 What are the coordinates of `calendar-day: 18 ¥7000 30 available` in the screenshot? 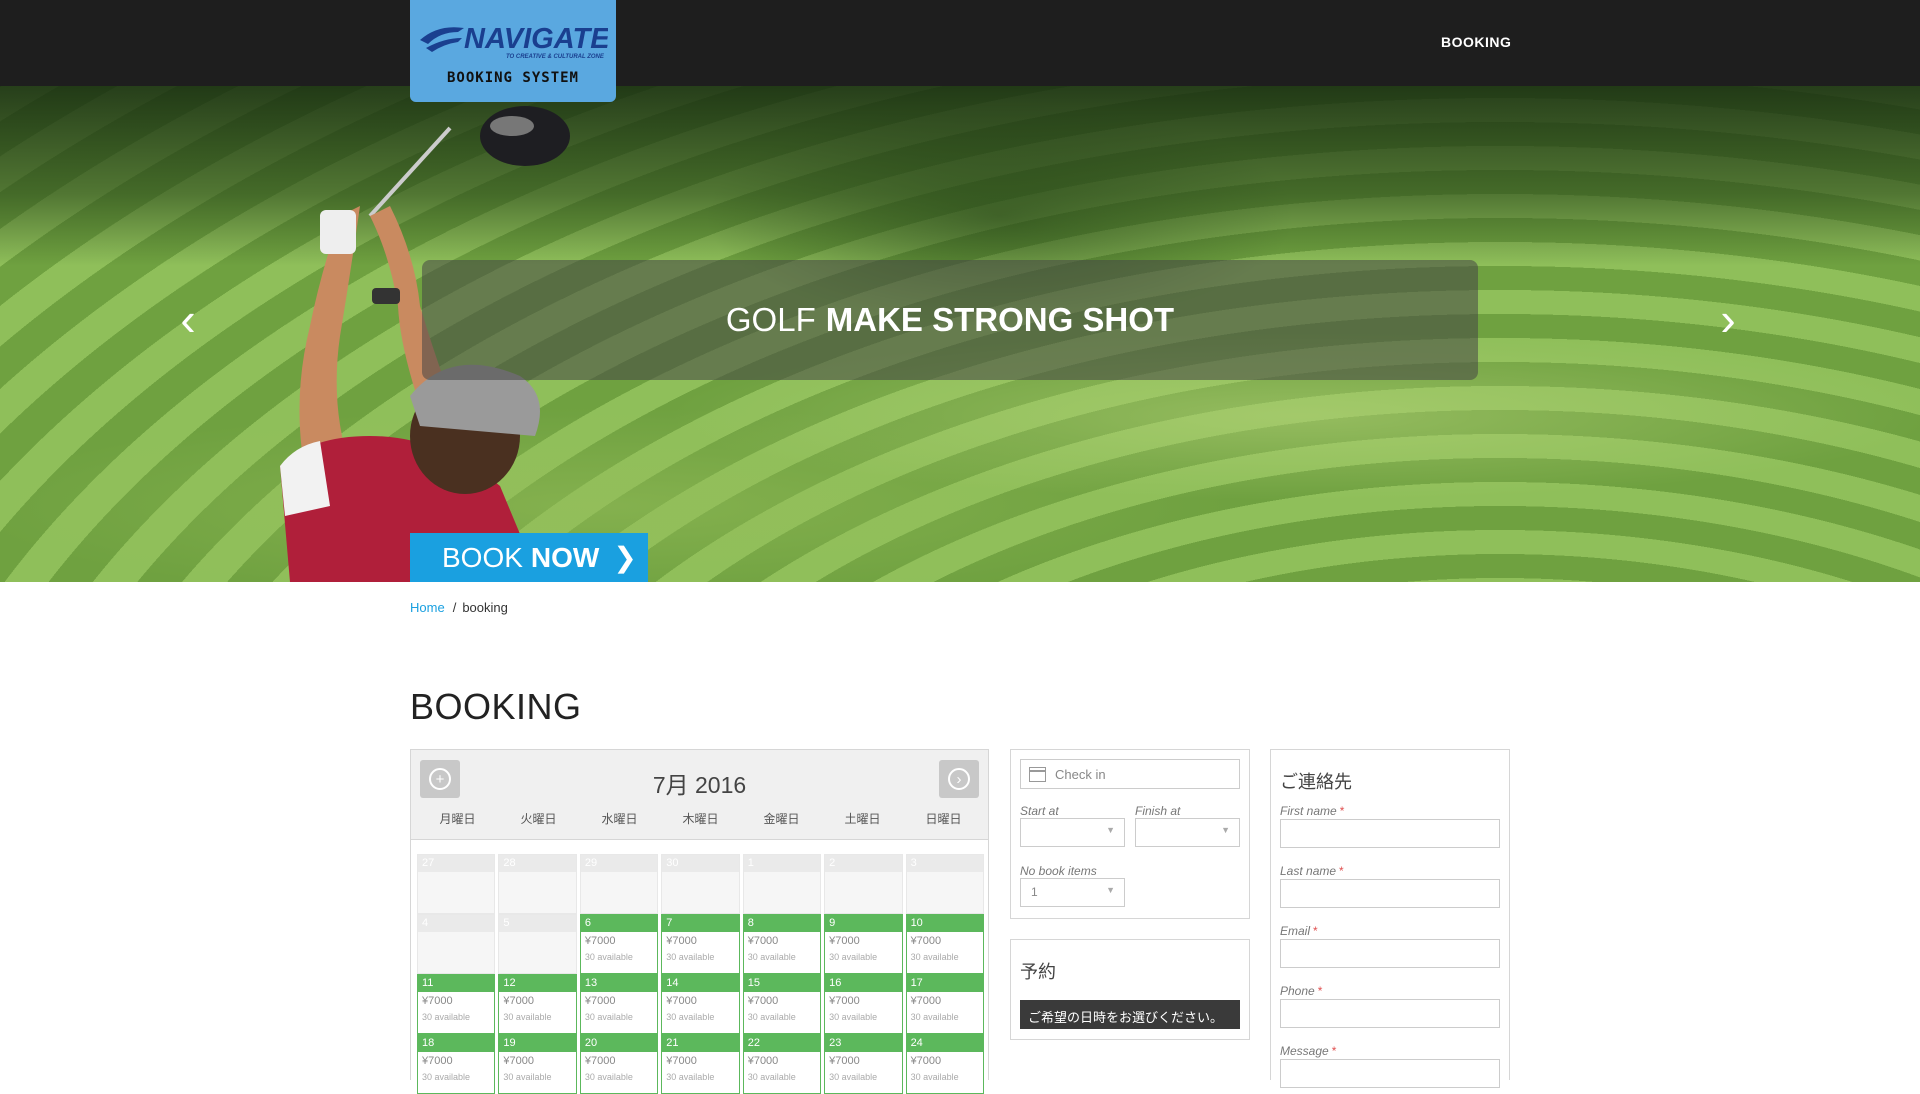 It's located at (456, 1064).